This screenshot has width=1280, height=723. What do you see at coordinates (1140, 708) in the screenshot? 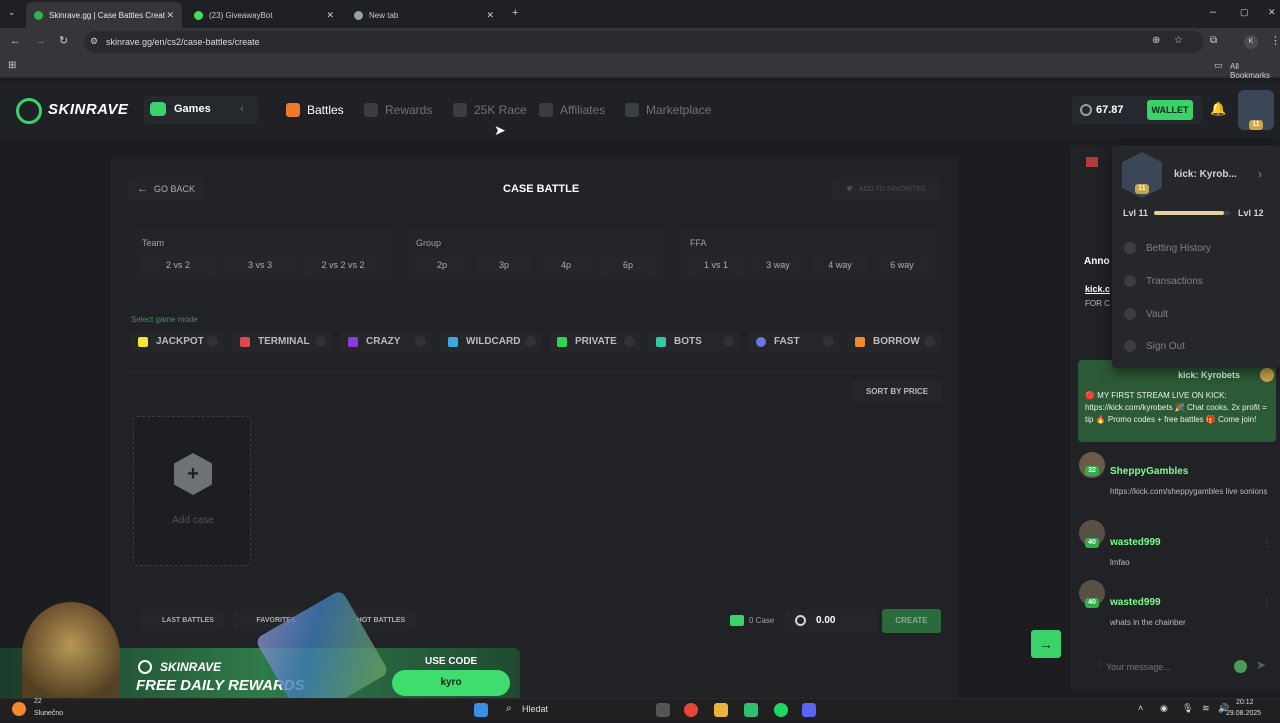
I see `tray-chevron-icon: ˄` at bounding box center [1140, 708].